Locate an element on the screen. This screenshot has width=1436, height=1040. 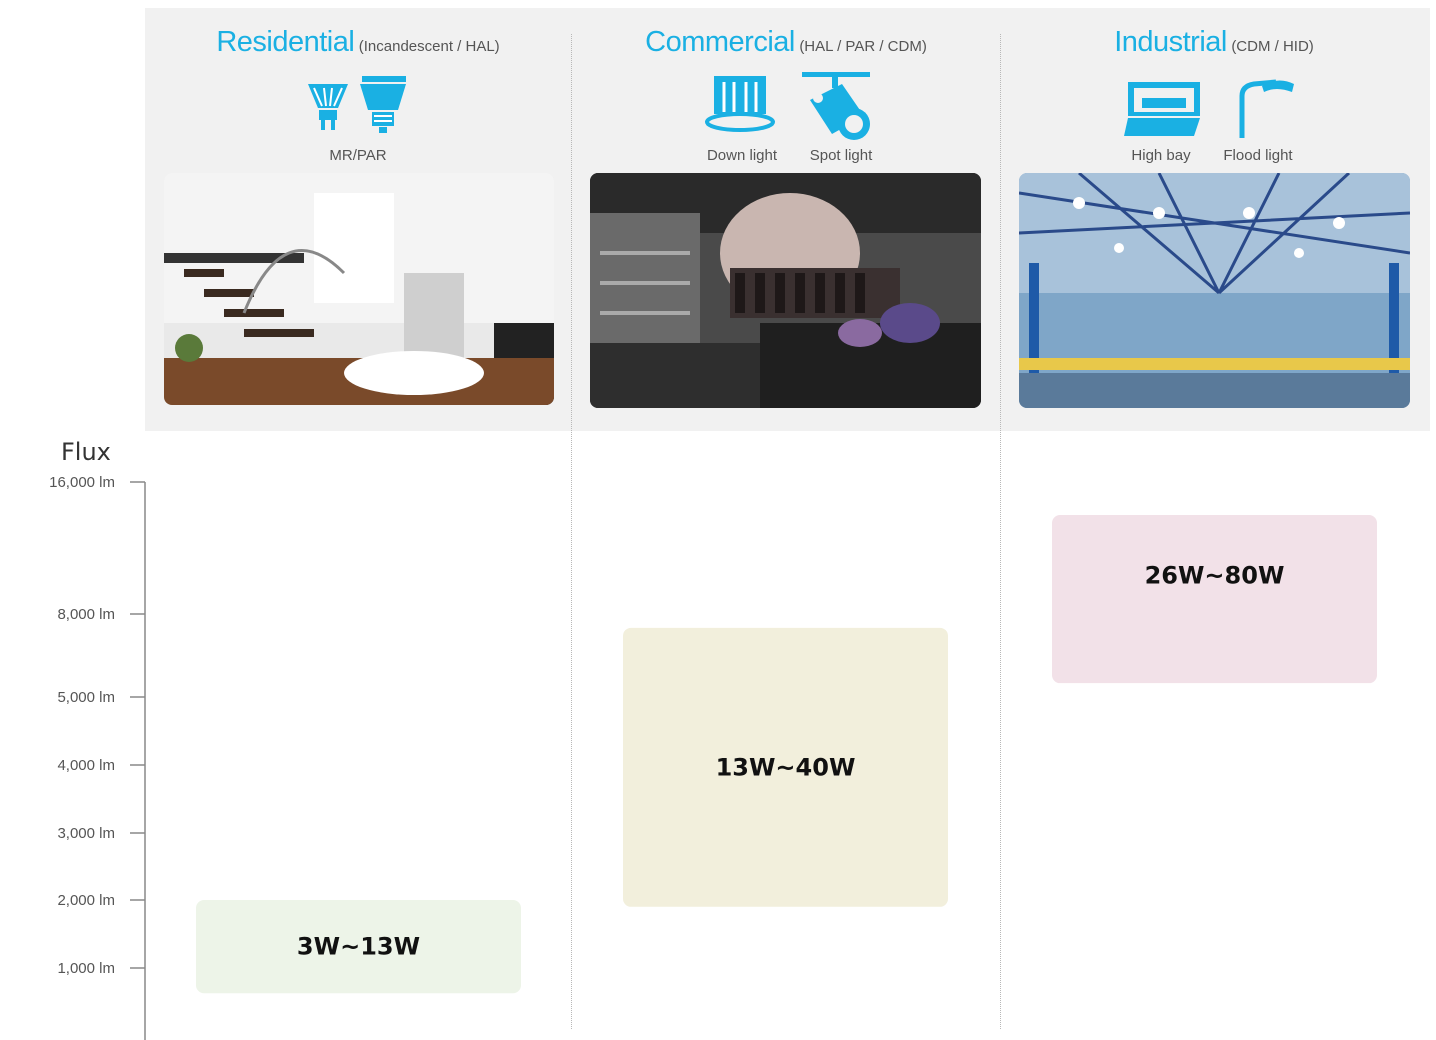
range-label: 3W~13W is located at coordinates (358, 947).